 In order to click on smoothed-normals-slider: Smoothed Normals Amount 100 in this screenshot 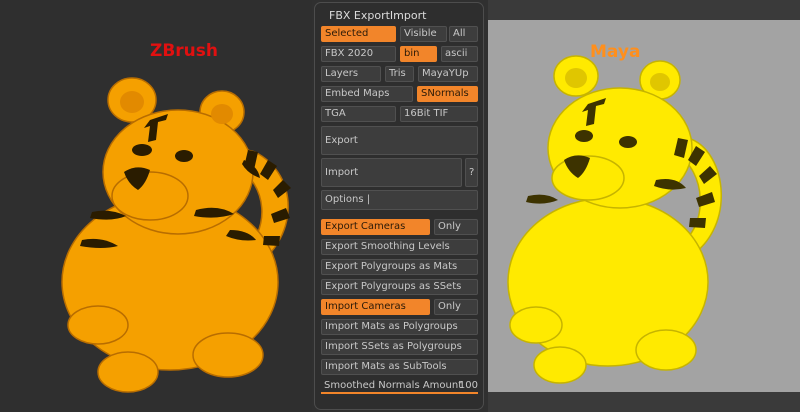, I will do `click(399, 387)`.